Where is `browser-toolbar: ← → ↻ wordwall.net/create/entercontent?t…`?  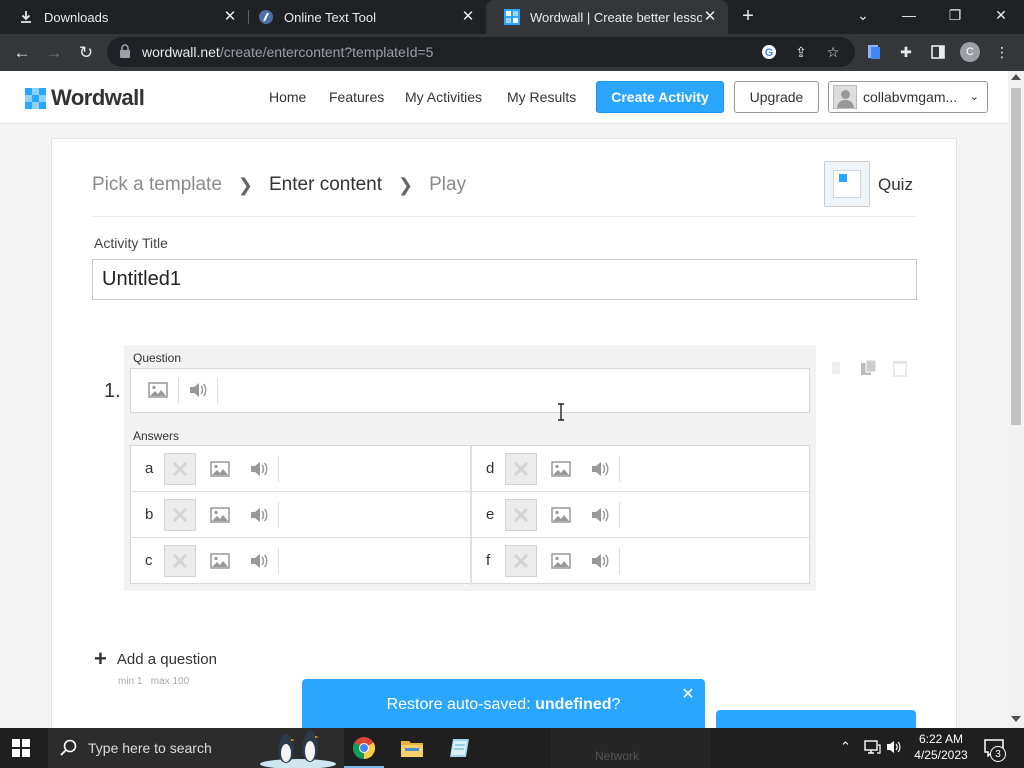 browser-toolbar: ← → ↻ wordwall.net/create/entercontent?t… is located at coordinates (512, 52).